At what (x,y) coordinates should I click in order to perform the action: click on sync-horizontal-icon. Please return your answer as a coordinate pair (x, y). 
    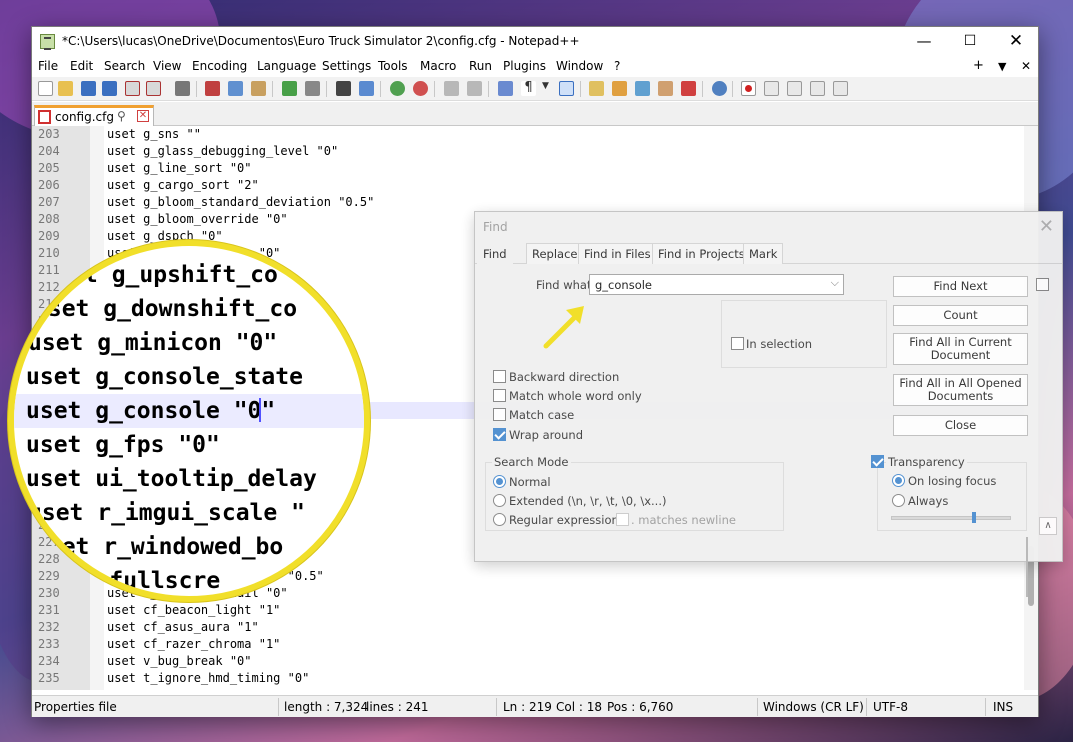
    Looking at the image, I should click on (474, 88).